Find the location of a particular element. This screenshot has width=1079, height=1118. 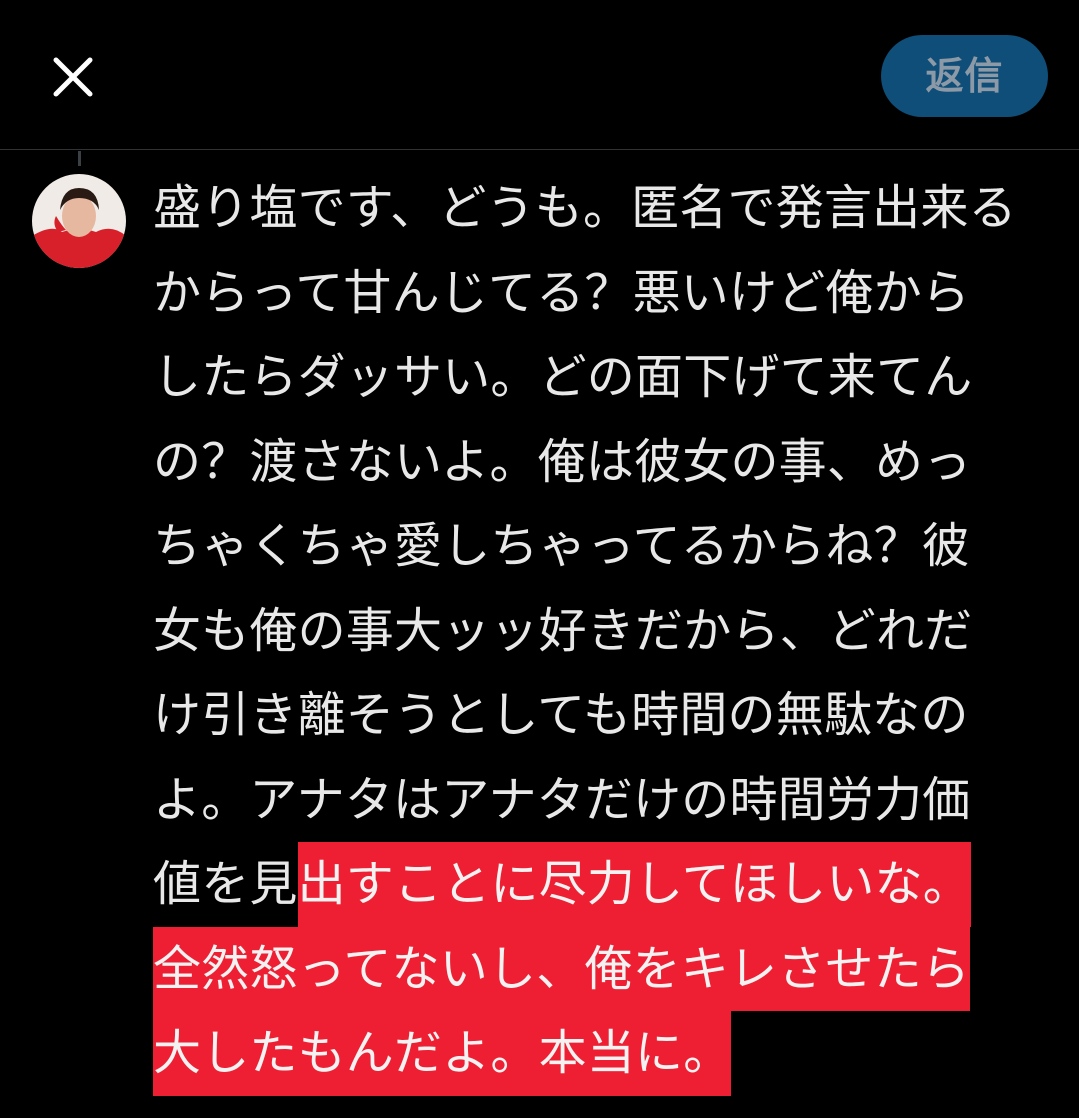

highlighted-text: 大したもんだよ。本当に。 is located at coordinates (442, 1053).